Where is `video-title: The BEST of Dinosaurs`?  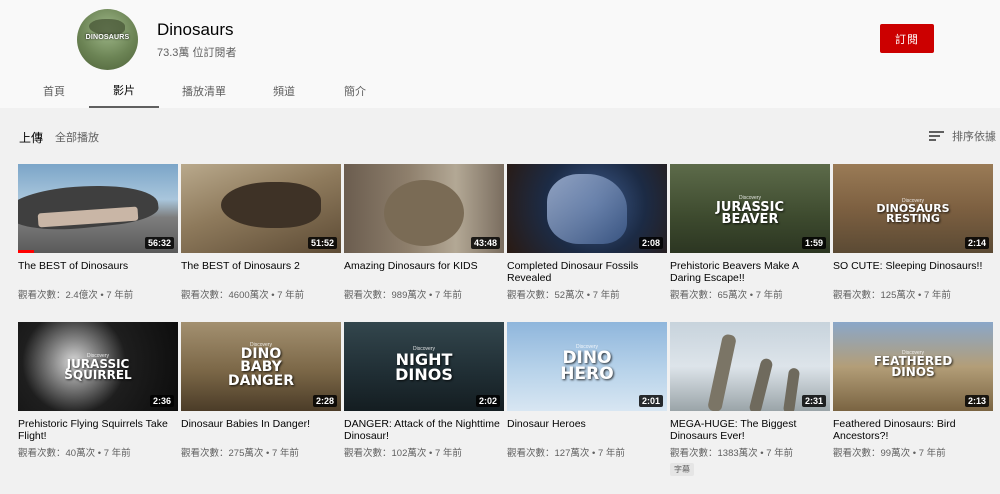 video-title: The BEST of Dinosaurs is located at coordinates (98, 272).